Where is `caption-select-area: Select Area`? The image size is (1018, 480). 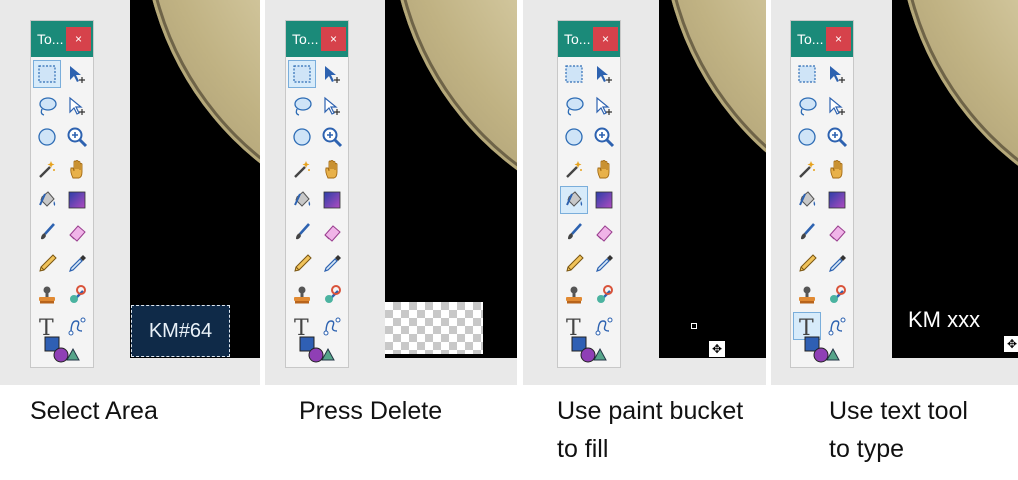
caption-select-area: Select Area is located at coordinates (94, 411).